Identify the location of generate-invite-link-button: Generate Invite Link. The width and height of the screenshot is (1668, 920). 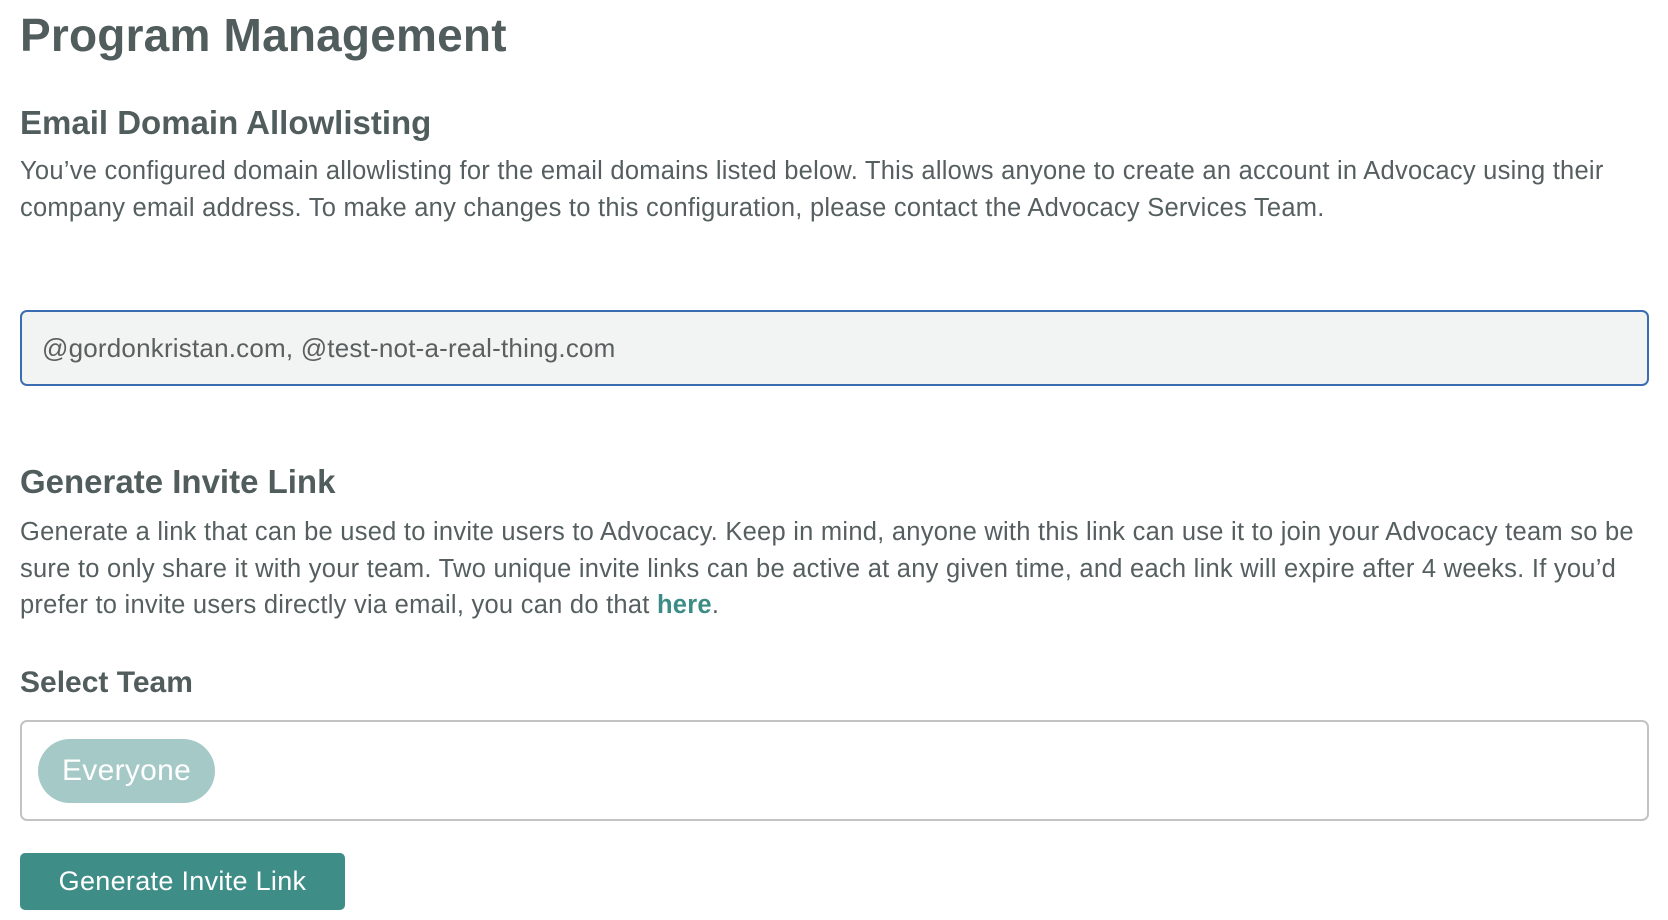
(182, 881).